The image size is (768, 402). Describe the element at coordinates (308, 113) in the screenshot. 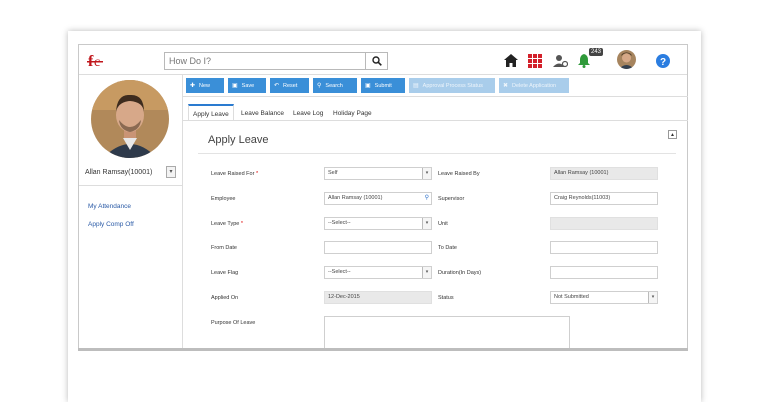

I see `tab-leave-log: Leave Log` at that location.